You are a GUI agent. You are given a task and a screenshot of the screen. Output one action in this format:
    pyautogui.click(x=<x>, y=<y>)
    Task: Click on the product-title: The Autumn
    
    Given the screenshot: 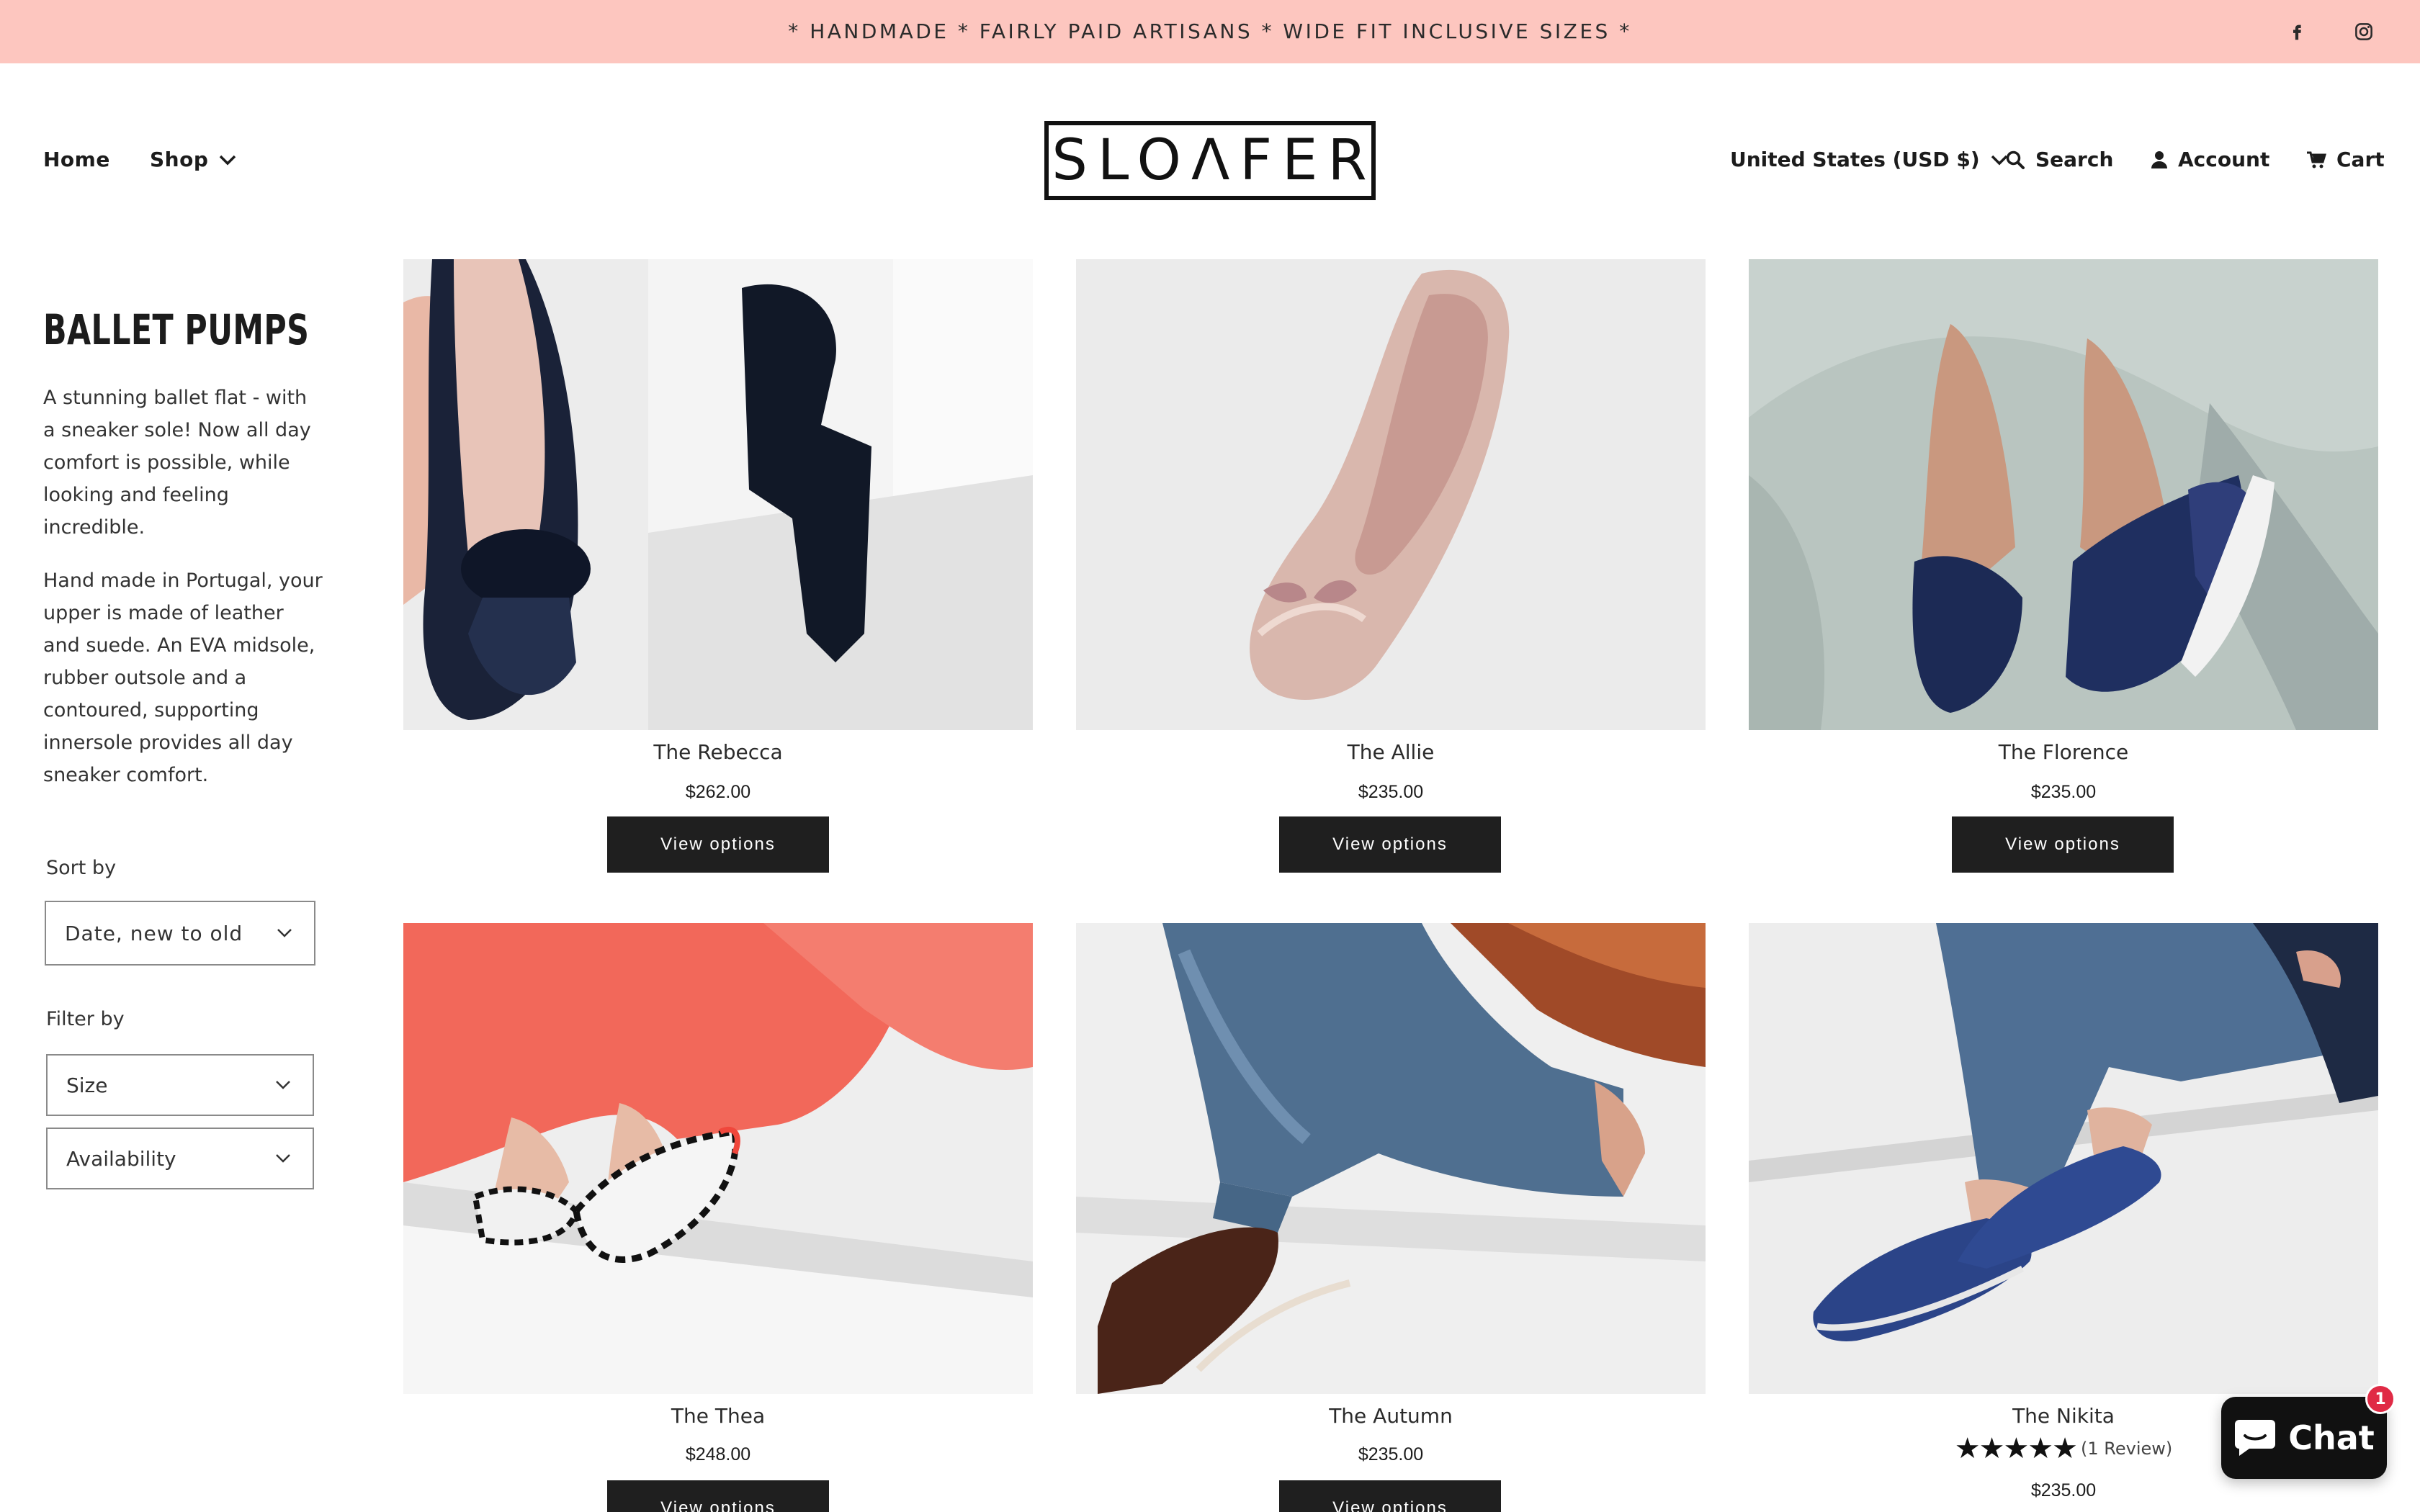 What is the action you would take?
    pyautogui.click(x=1391, y=1416)
    